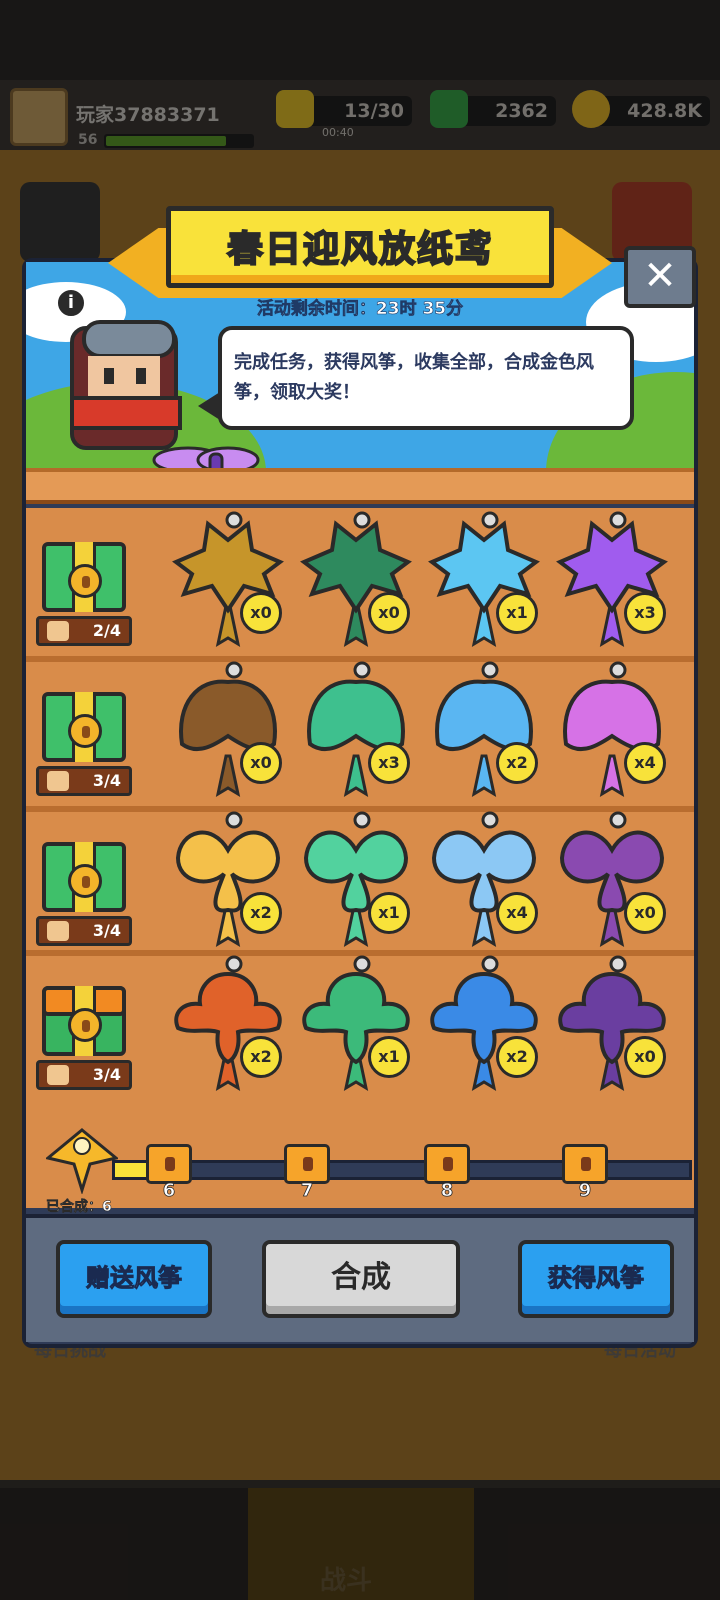  I want to click on milestone-number: 8, so click(447, 1191).